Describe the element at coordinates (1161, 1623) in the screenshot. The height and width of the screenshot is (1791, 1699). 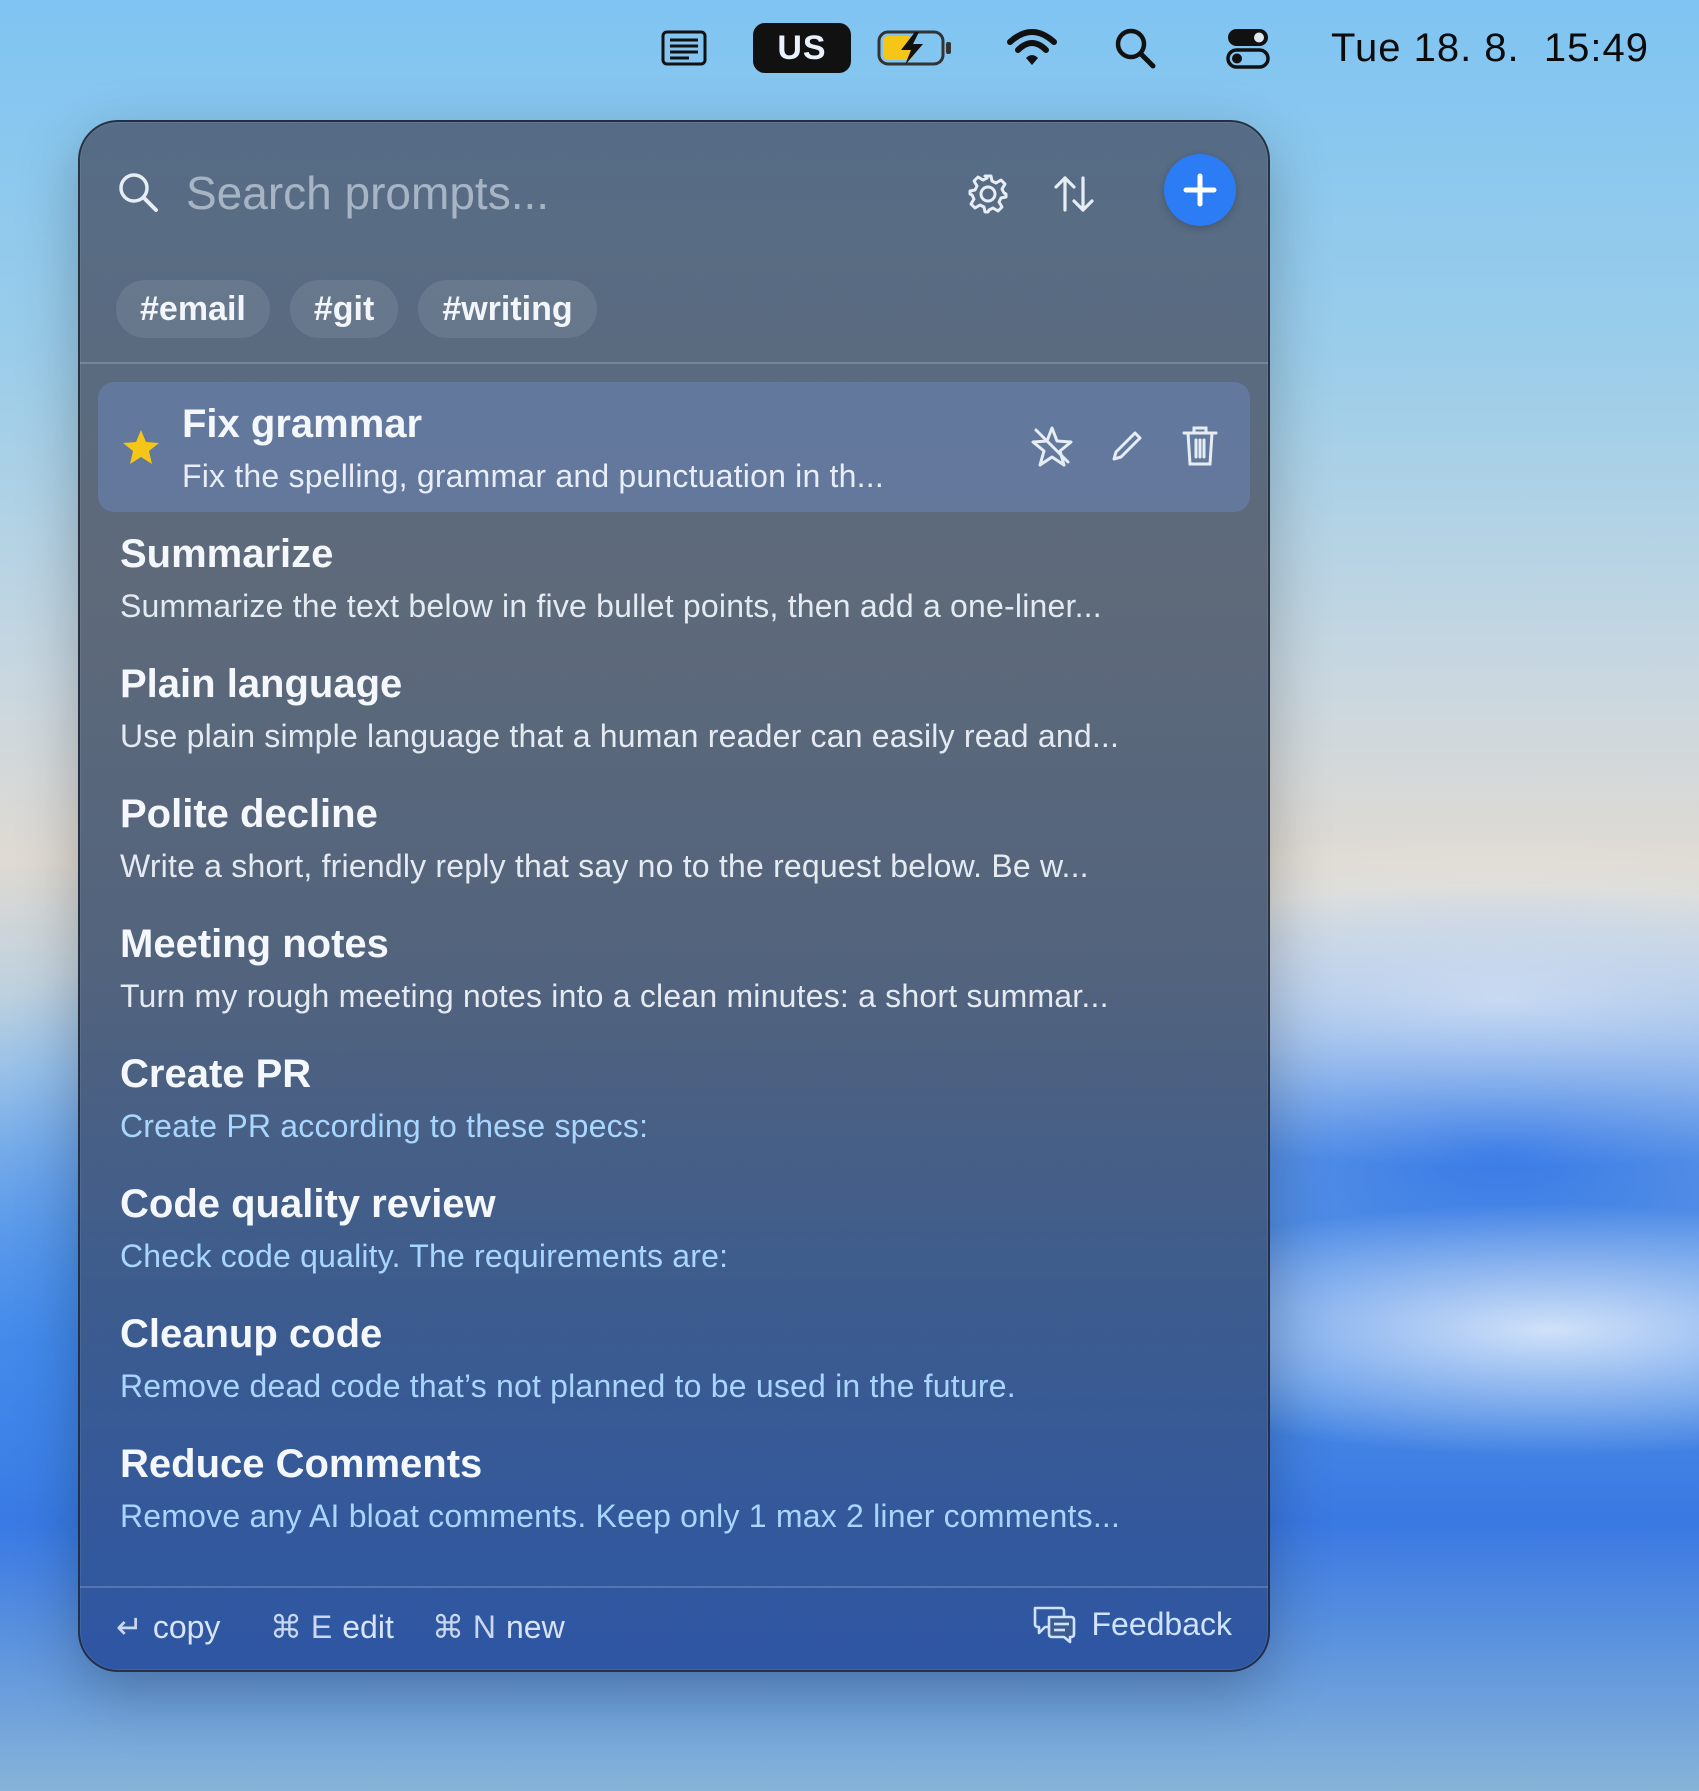
I see `feedback-label: Feedback` at that location.